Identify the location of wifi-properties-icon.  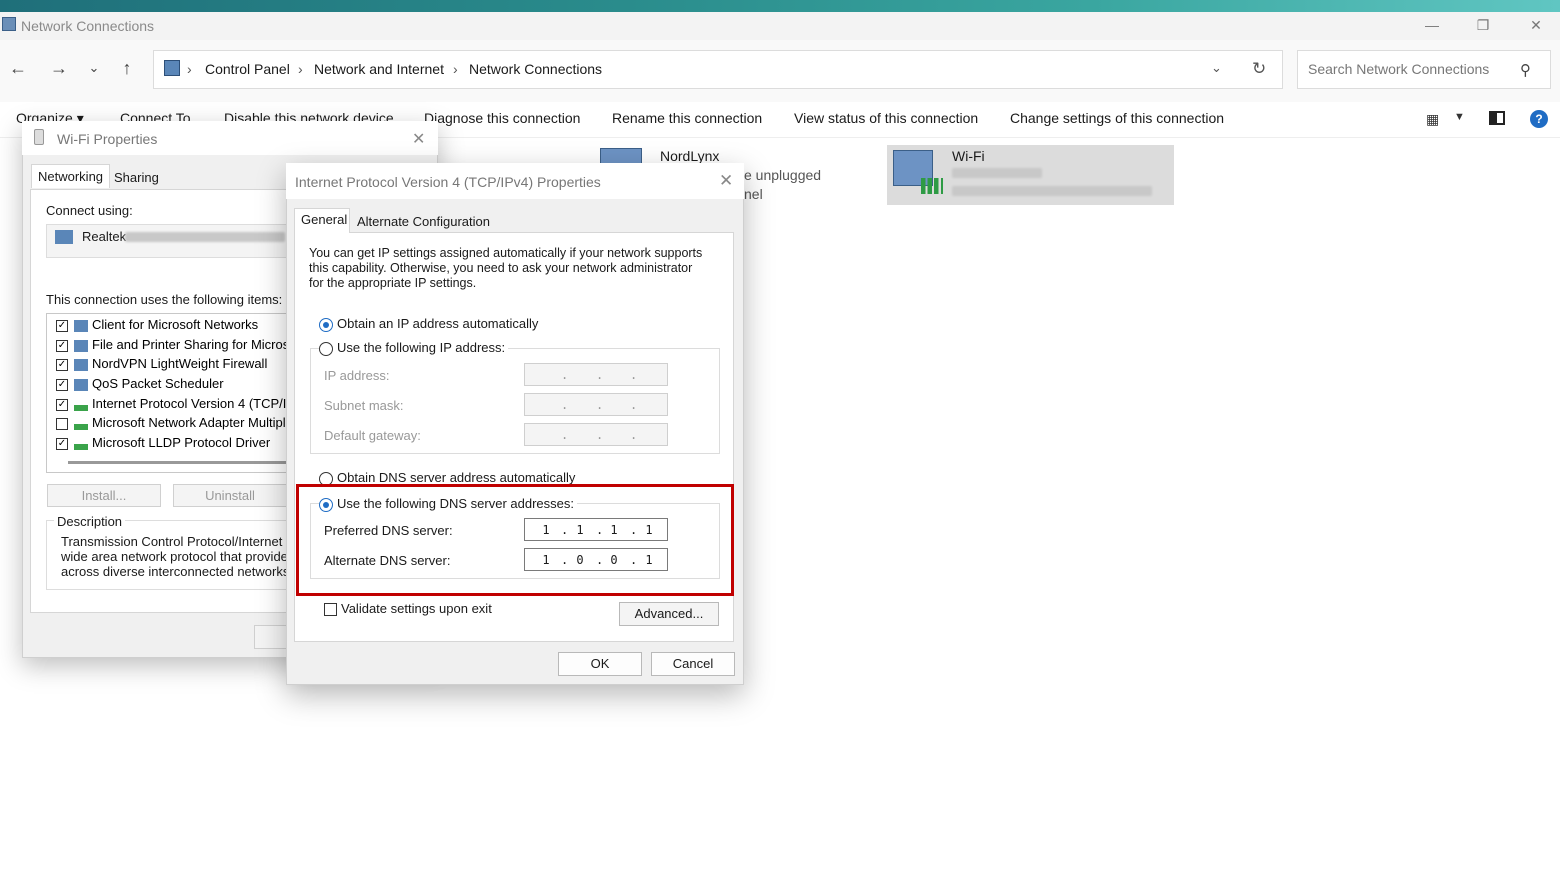
(39, 137).